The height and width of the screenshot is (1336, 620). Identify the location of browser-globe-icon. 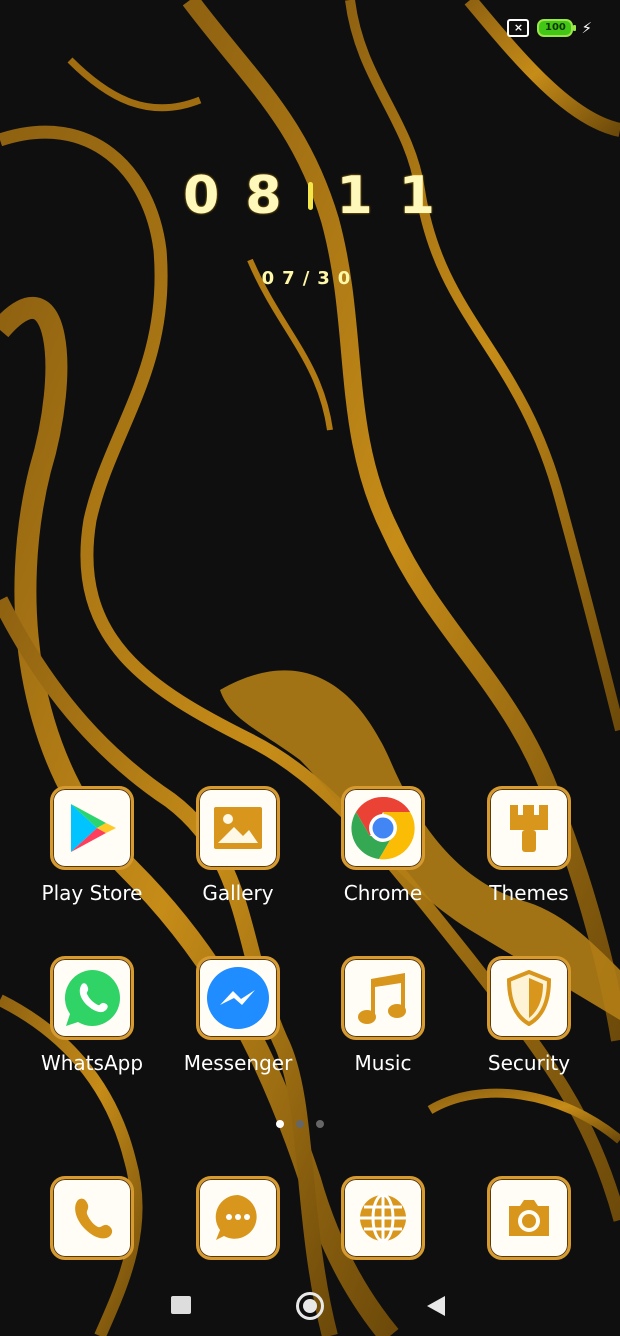
(383, 1218).